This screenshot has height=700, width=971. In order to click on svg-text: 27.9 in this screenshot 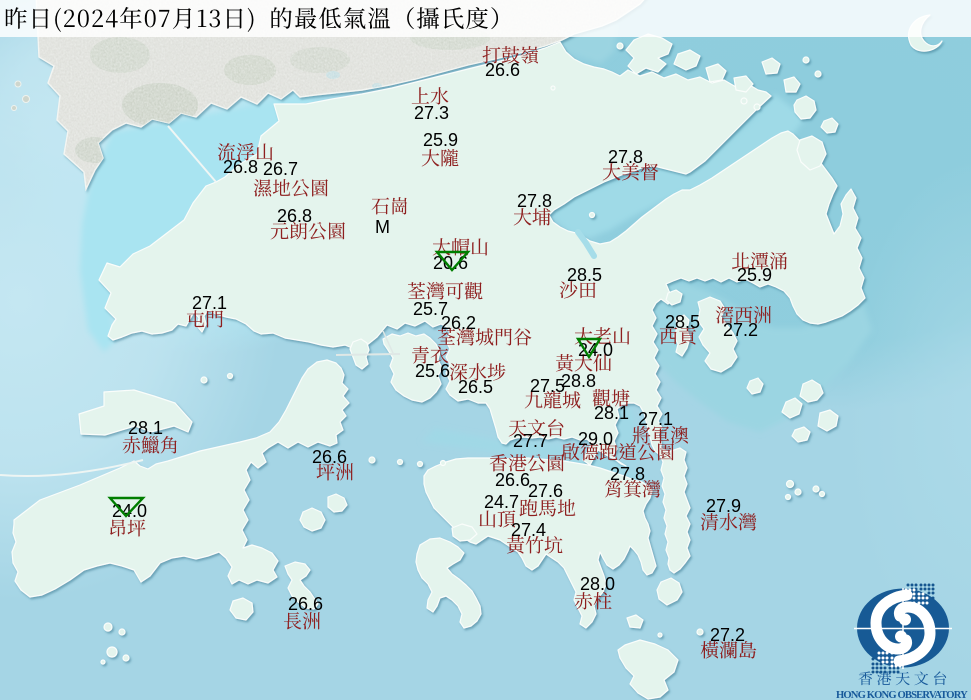, I will do `click(723, 506)`.